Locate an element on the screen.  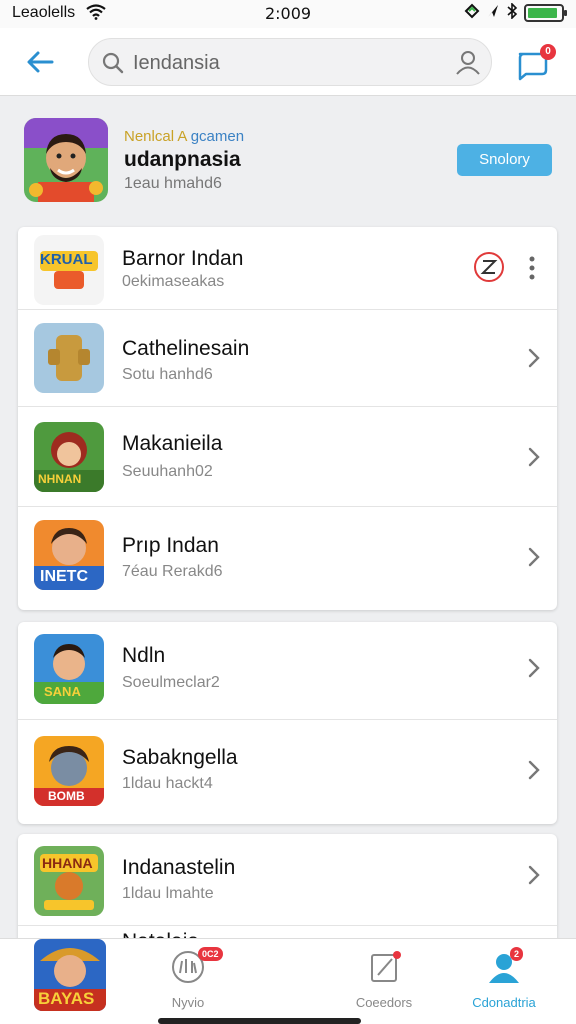
thumbnail-text: SANA is located at coordinates (62, 691).